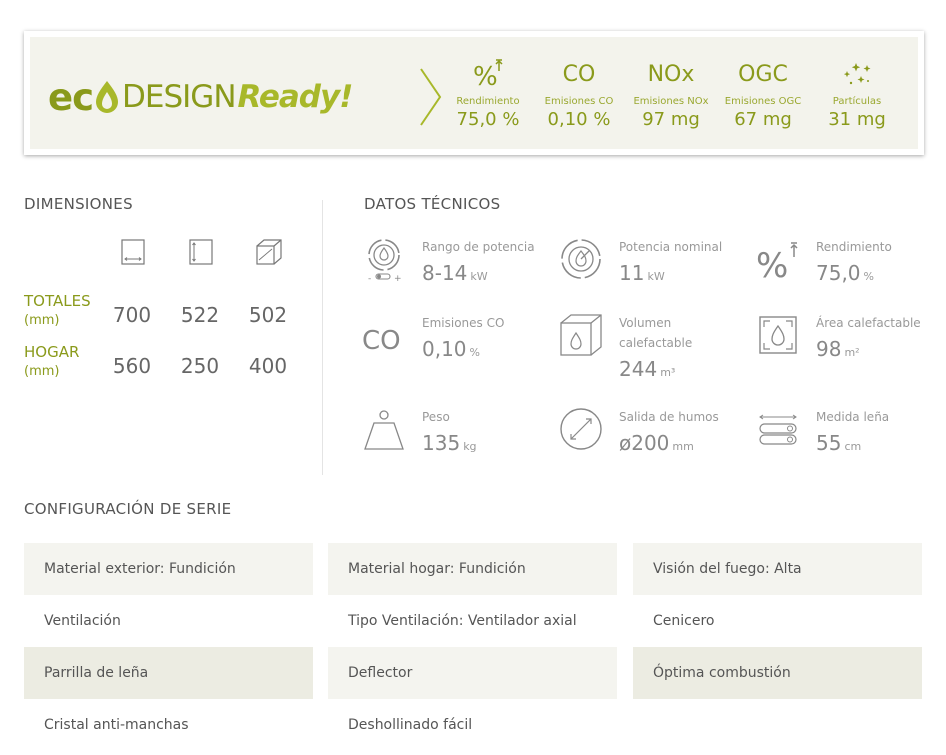 The height and width of the screenshot is (755, 946). I want to click on height-icon, so click(201, 252).